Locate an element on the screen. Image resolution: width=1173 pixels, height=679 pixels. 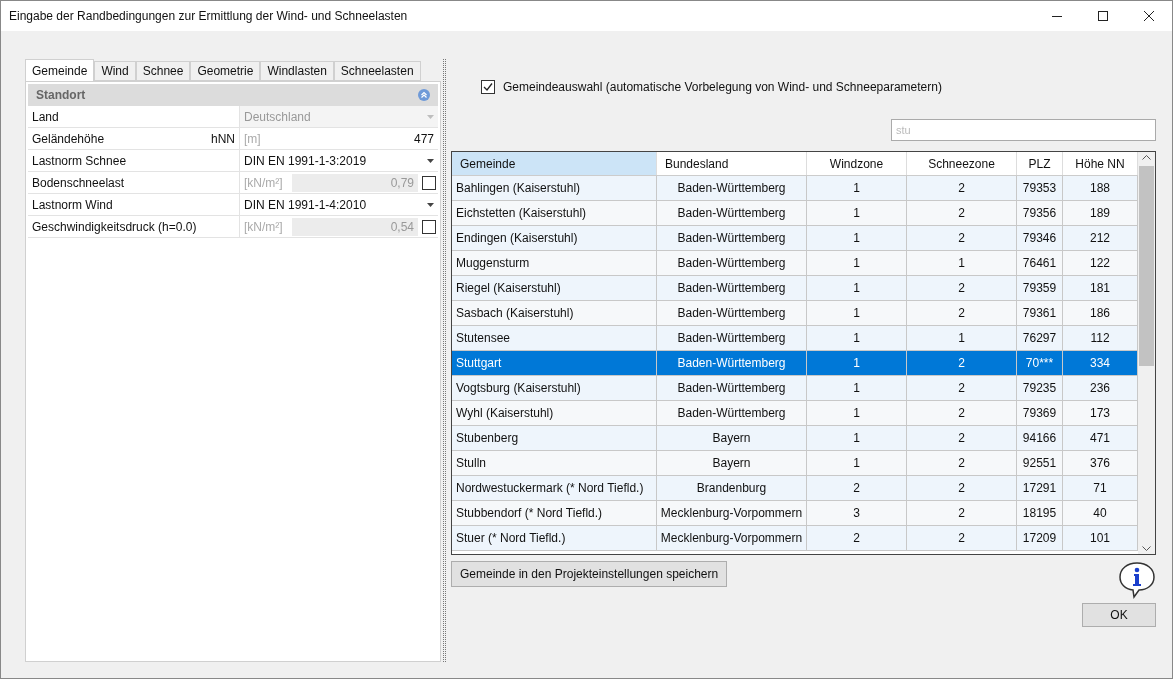
table-cell: 79361 is located at coordinates (1040, 313).